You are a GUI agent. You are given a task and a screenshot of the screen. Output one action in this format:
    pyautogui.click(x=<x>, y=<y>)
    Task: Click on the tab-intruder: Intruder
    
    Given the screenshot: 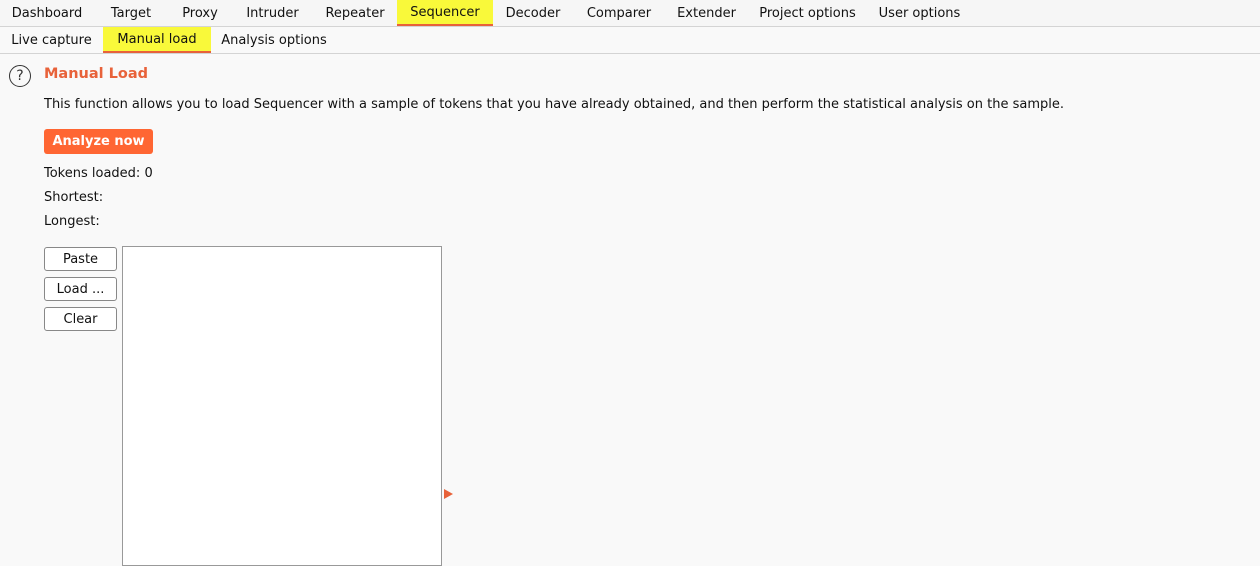 What is the action you would take?
    pyautogui.click(x=272, y=13)
    